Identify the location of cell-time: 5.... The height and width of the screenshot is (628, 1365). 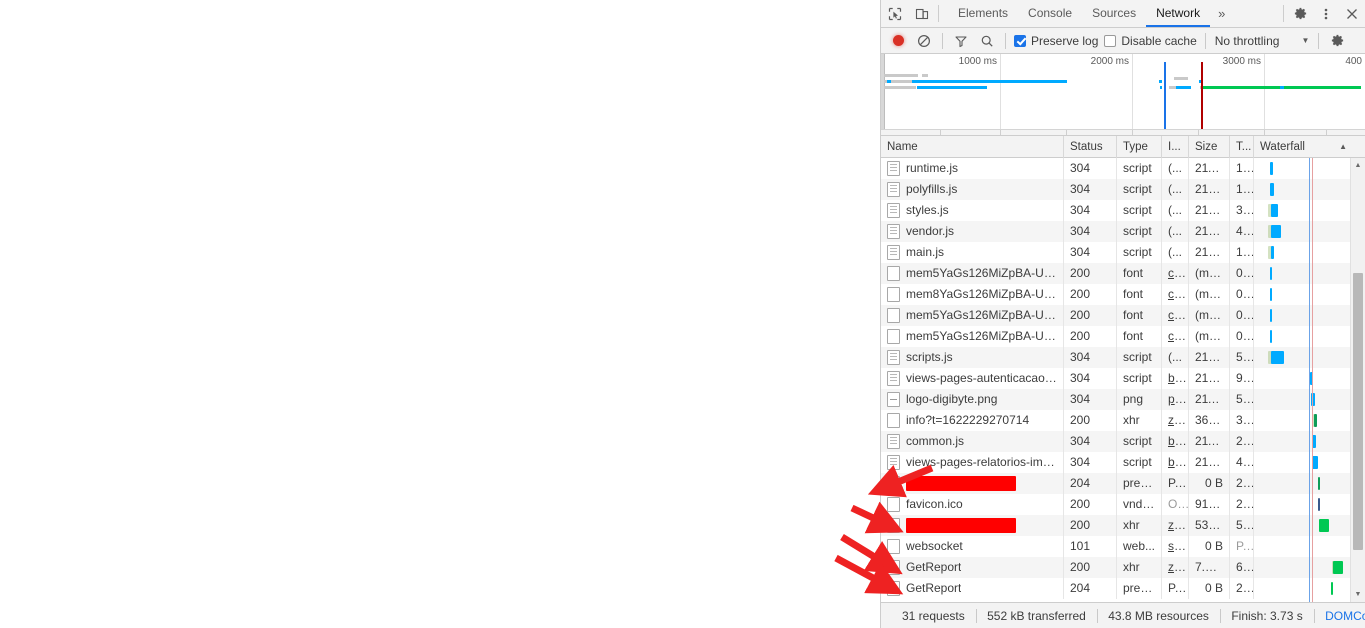
(1242, 525).